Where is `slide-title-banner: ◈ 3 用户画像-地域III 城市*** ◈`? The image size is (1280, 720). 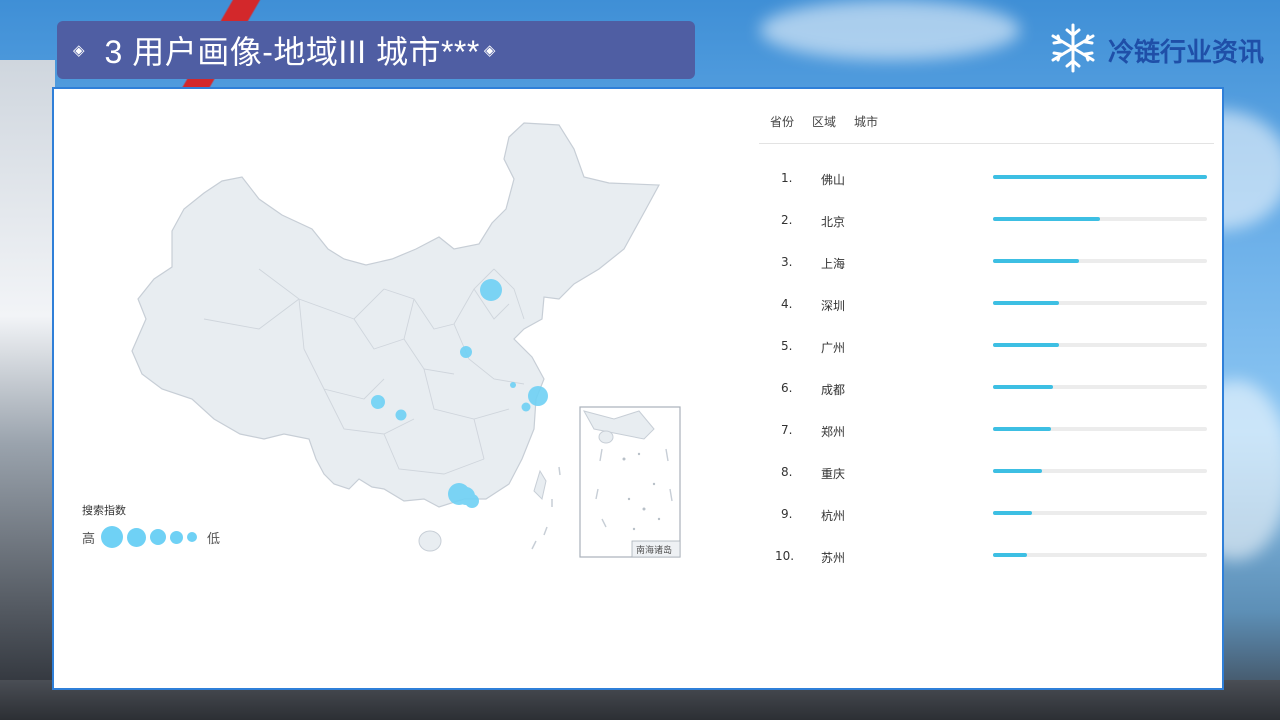
slide-title-banner: ◈ 3 用户画像-地域III 城市*** ◈ is located at coordinates (376, 50).